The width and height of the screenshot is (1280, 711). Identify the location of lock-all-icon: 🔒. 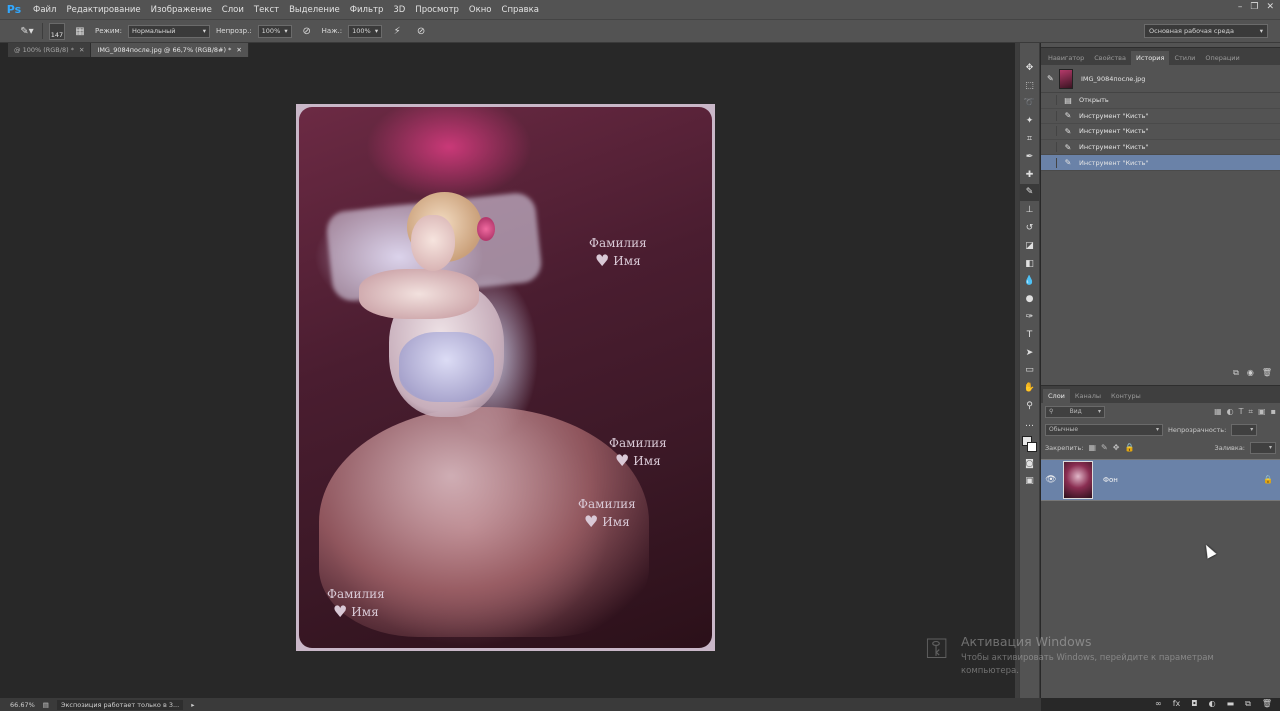
(1129, 447).